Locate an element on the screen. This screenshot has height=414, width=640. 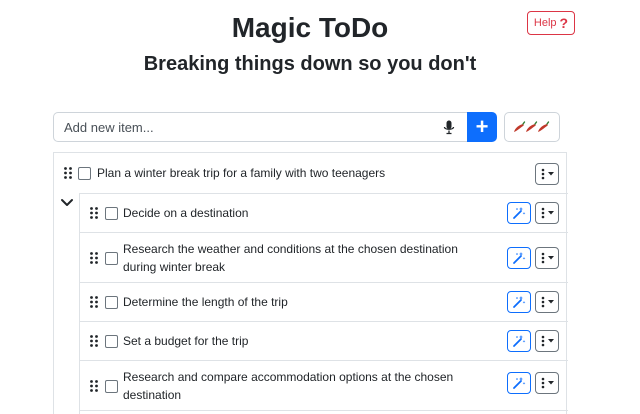
task-label: Decide on a destination is located at coordinates (186, 213).